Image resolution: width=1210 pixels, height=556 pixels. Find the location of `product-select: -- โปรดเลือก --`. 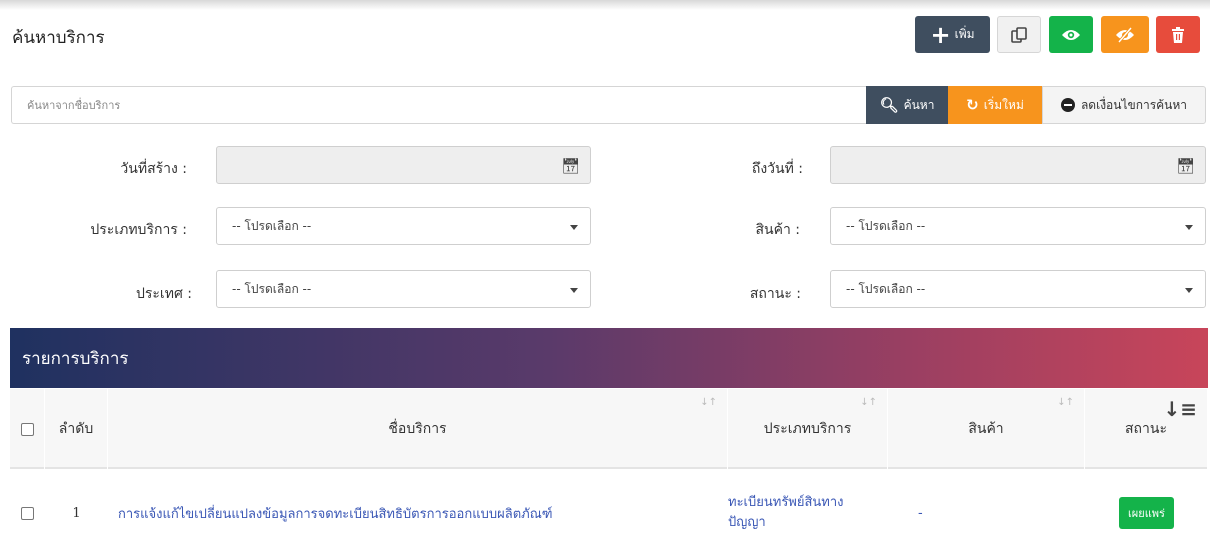

product-select: -- โปรดเลือก -- is located at coordinates (1018, 226).